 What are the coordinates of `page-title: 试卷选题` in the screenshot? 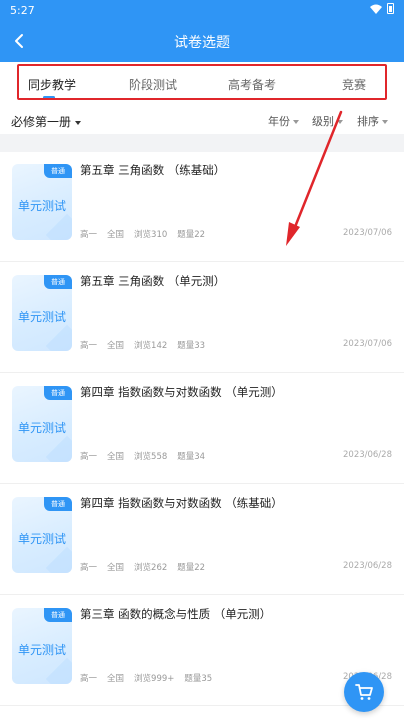 It's located at (202, 43).